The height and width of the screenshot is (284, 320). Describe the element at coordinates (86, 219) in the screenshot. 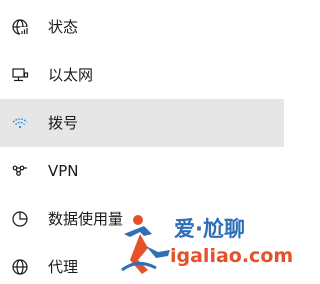

I see `nav-item-label: 数据使用量` at that location.